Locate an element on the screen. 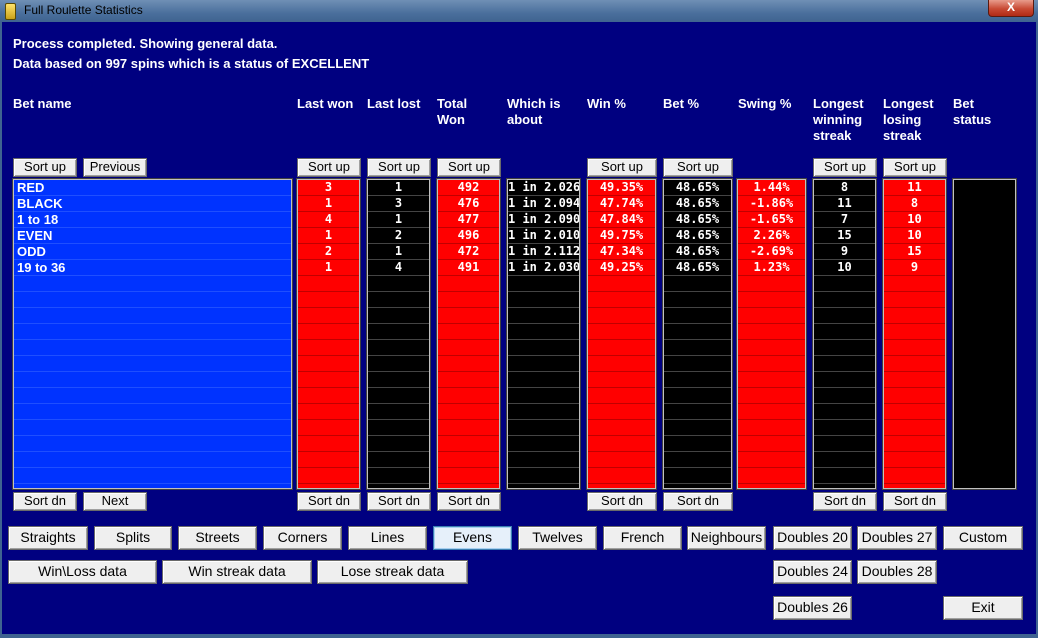  evens-button: Evens is located at coordinates (472, 538).